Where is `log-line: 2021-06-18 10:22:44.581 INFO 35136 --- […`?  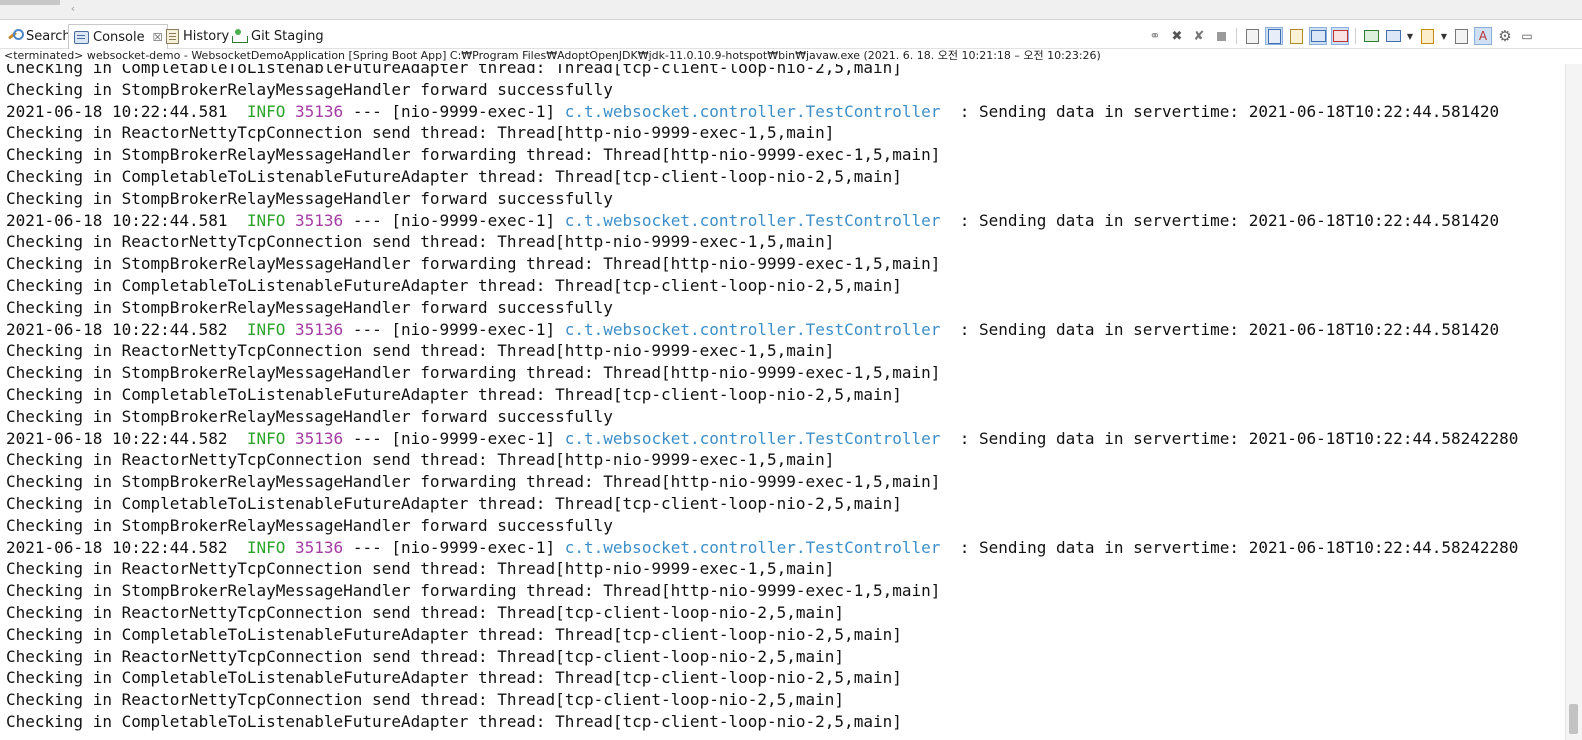
log-line: 2021-06-18 10:22:44.581 INFO 35136 --- [… is located at coordinates (762, 112).